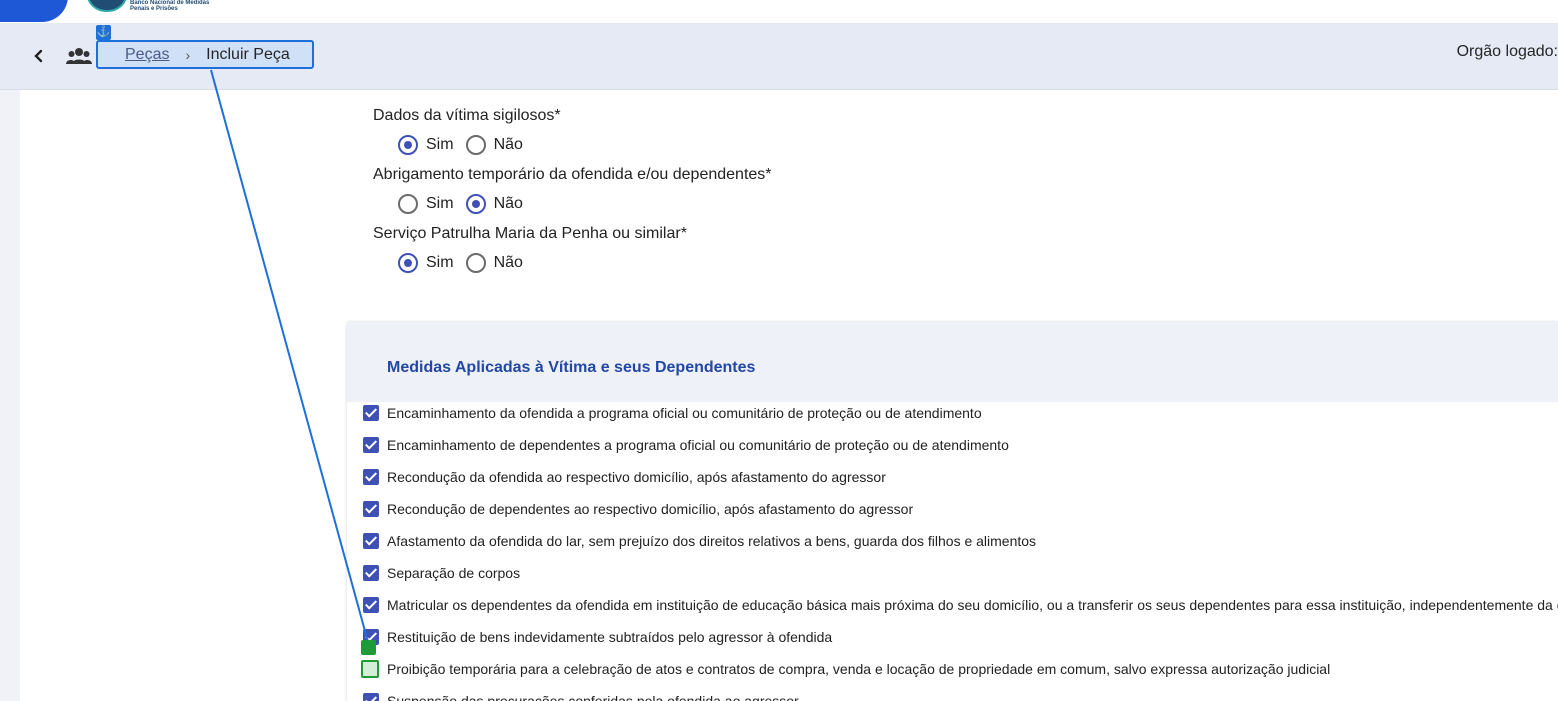  What do you see at coordinates (779, 56) in the screenshot?
I see `nav-bar: ⚓ Peças › Incluir Peça Orgão logado:` at bounding box center [779, 56].